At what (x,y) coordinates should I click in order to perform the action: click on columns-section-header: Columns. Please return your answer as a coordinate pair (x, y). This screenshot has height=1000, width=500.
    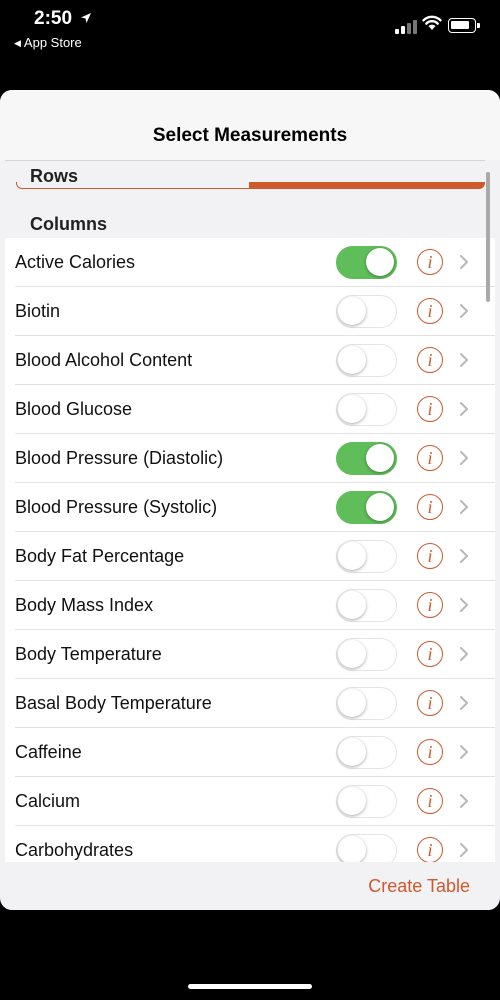
    Looking at the image, I should click on (250, 223).